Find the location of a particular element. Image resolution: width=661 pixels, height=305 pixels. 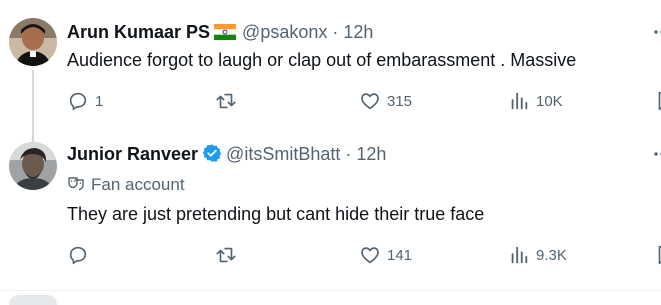

like-button: 141 is located at coordinates (385, 255).